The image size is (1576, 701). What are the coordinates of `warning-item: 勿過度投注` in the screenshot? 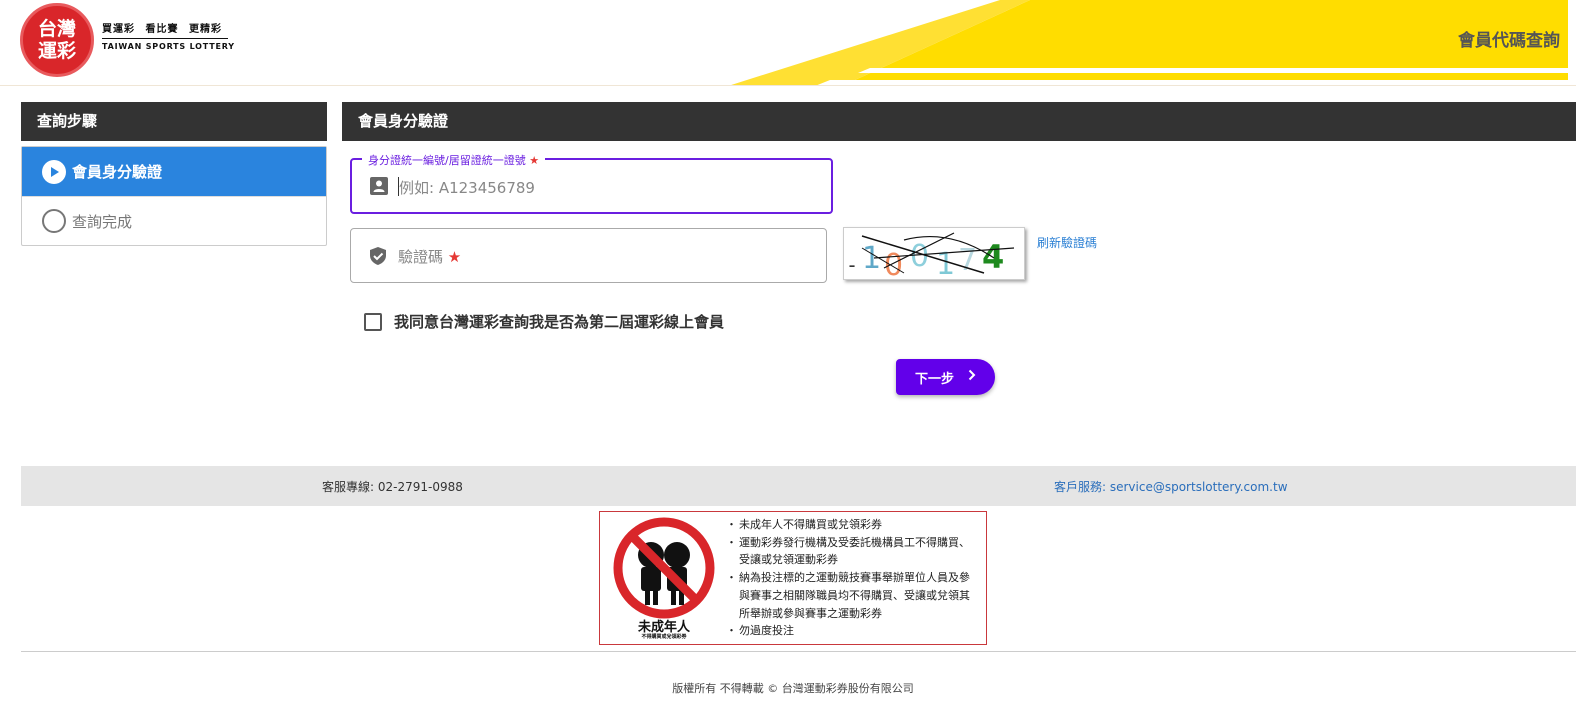 It's located at (849, 631).